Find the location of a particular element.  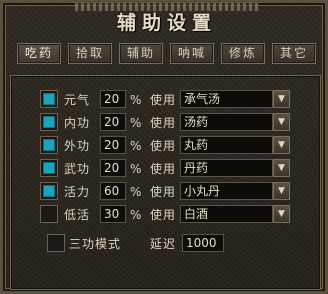

potion-select: 小丸丹 is located at coordinates (226, 191).